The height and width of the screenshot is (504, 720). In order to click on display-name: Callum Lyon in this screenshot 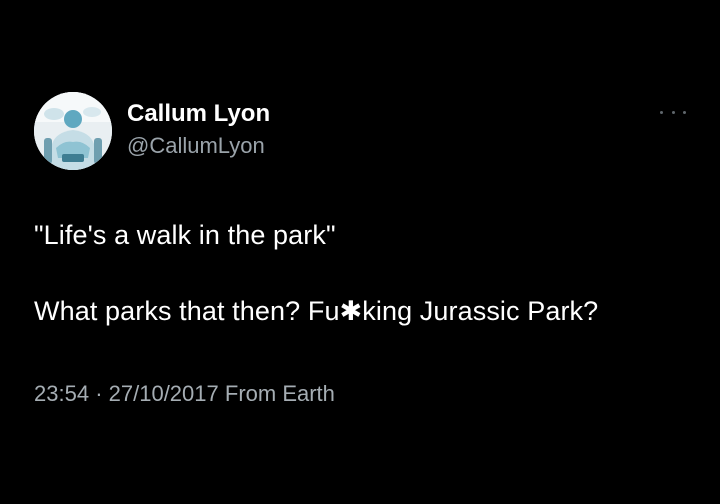, I will do `click(198, 114)`.